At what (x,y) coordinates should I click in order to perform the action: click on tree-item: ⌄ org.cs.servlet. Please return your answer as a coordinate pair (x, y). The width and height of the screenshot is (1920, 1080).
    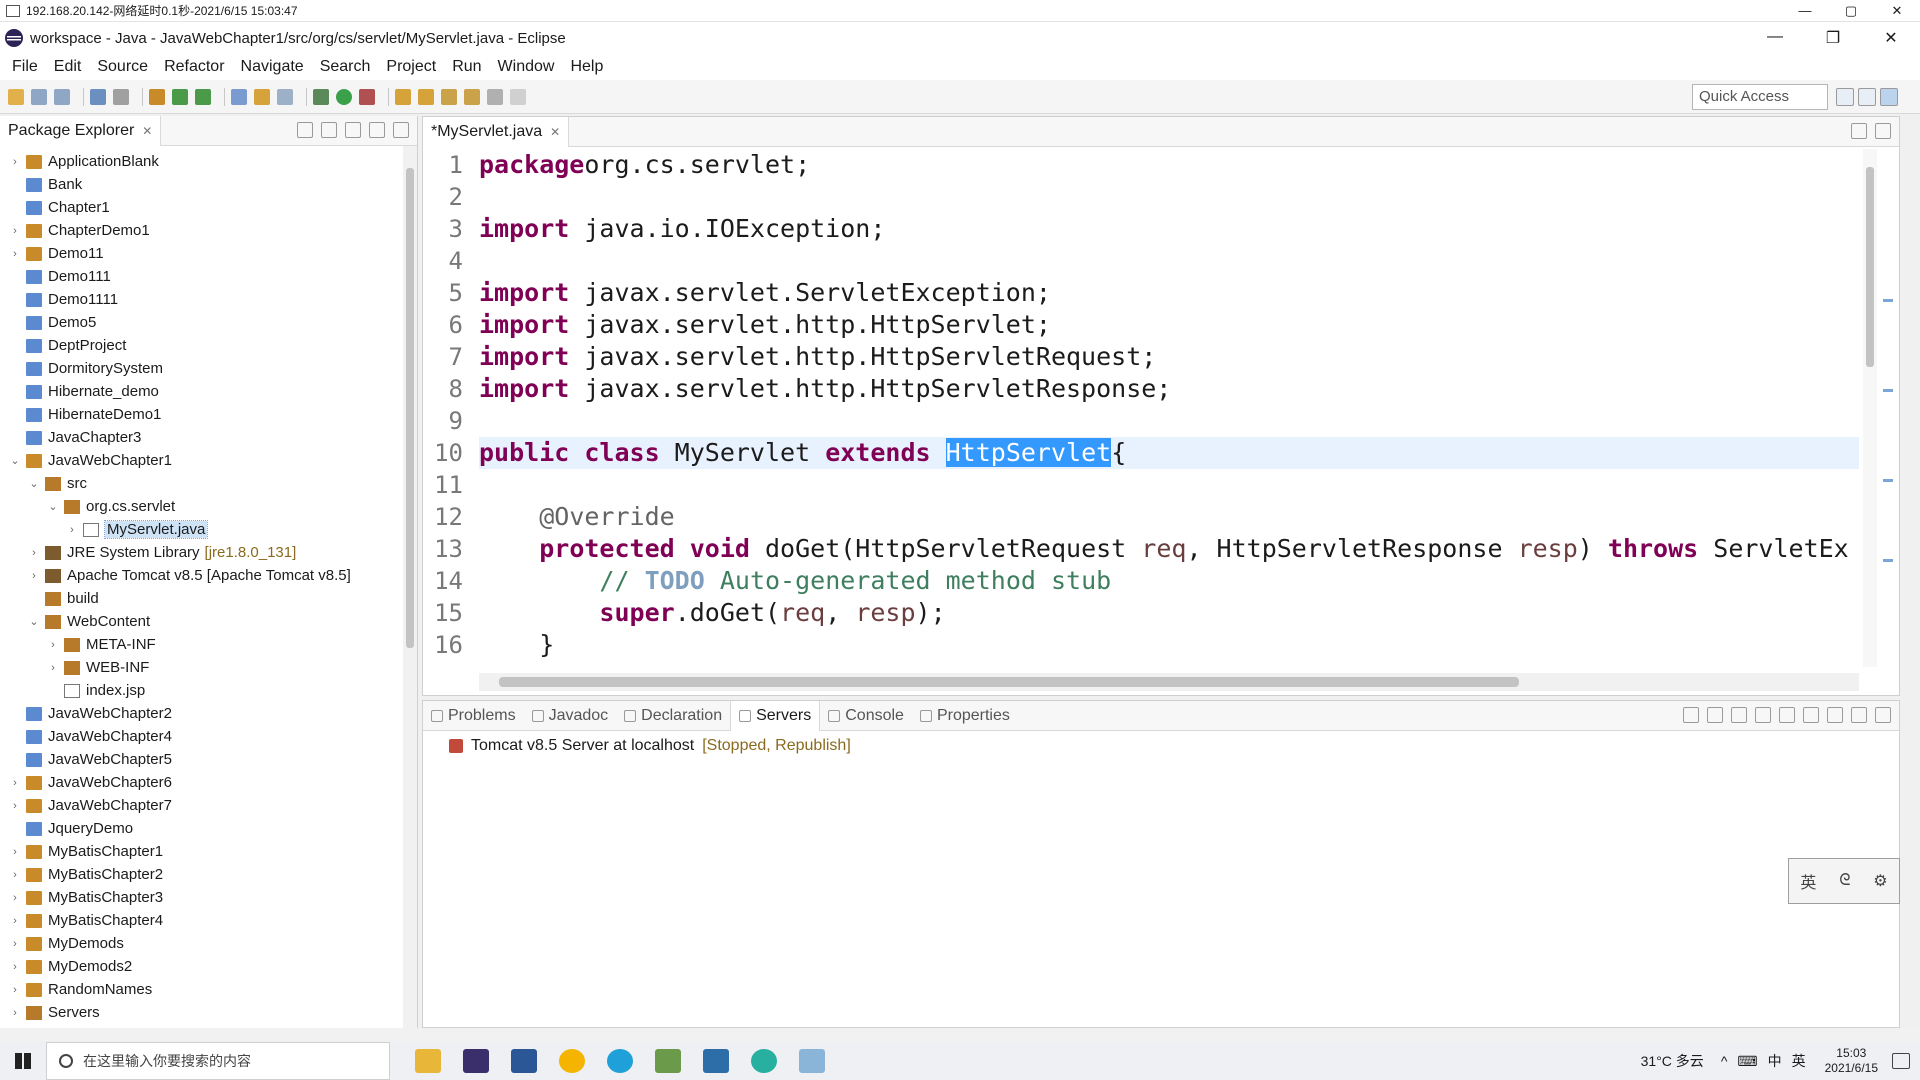
    Looking at the image, I should click on (208, 506).